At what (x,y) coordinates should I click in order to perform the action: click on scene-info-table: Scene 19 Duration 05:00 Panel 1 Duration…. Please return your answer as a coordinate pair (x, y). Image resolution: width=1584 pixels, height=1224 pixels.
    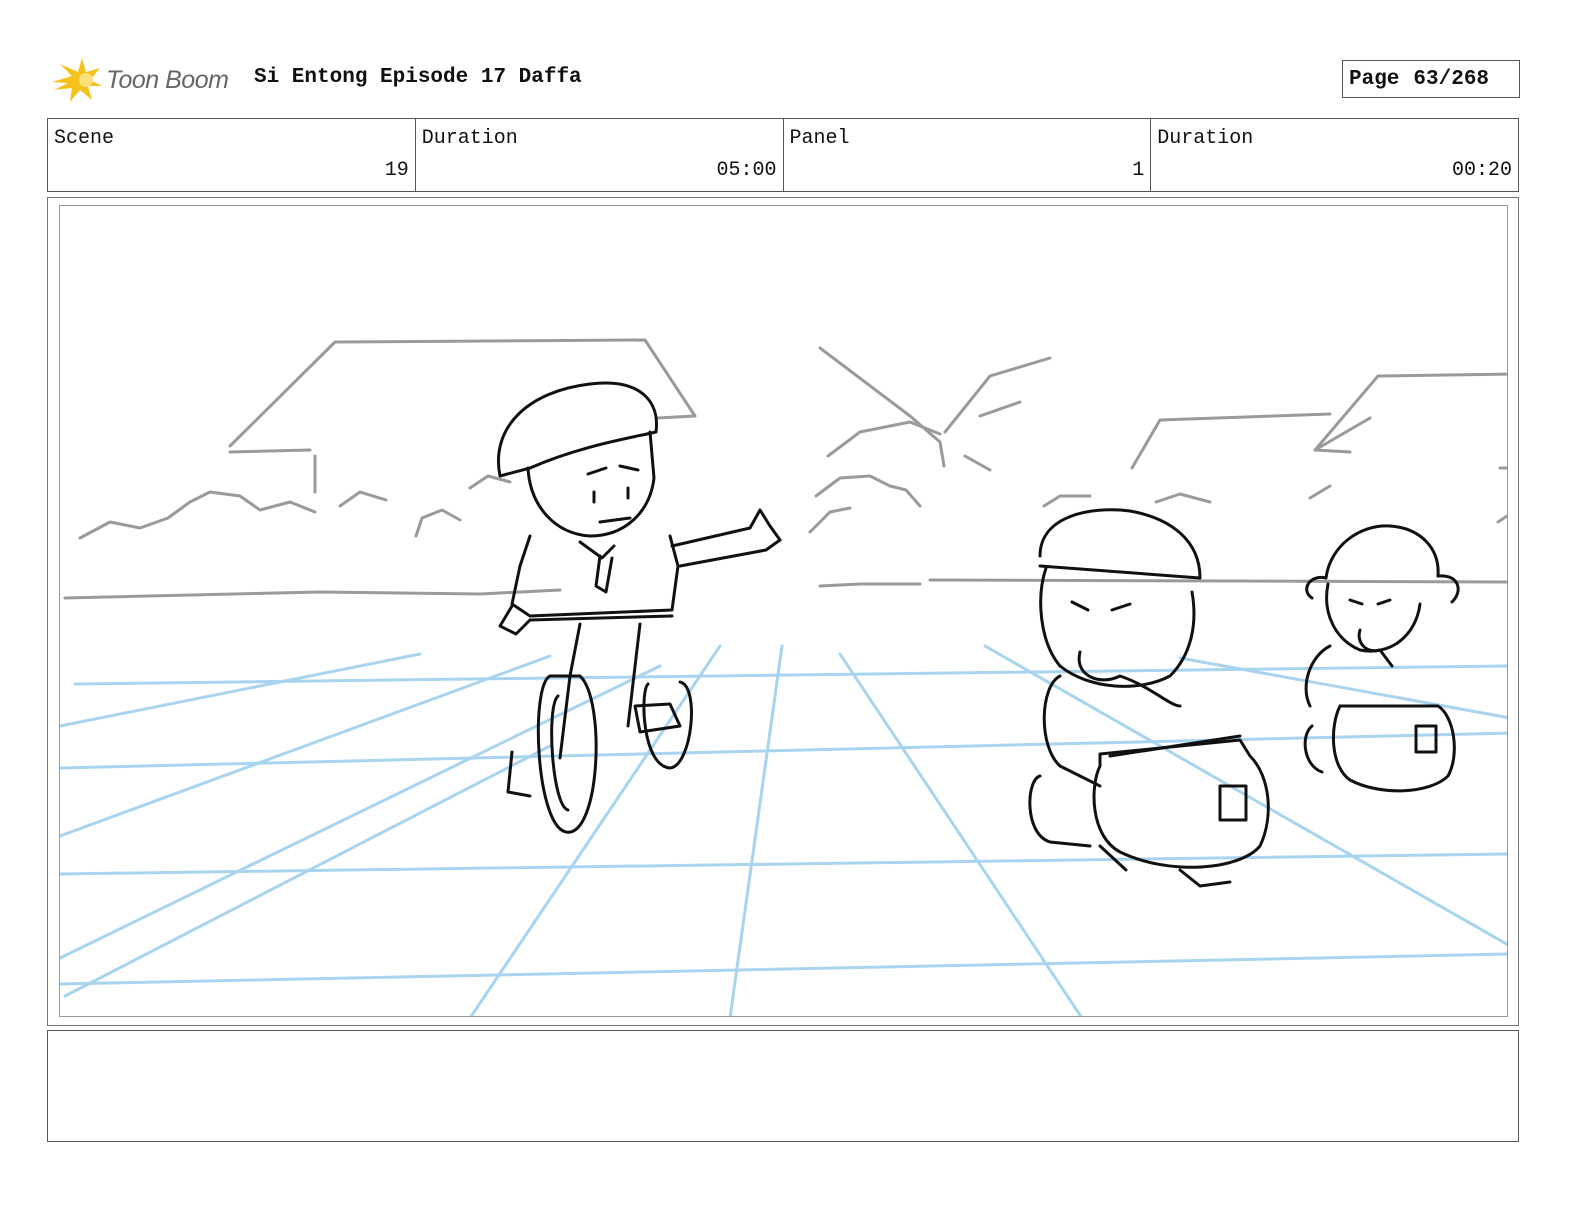
    Looking at the image, I should click on (783, 155).